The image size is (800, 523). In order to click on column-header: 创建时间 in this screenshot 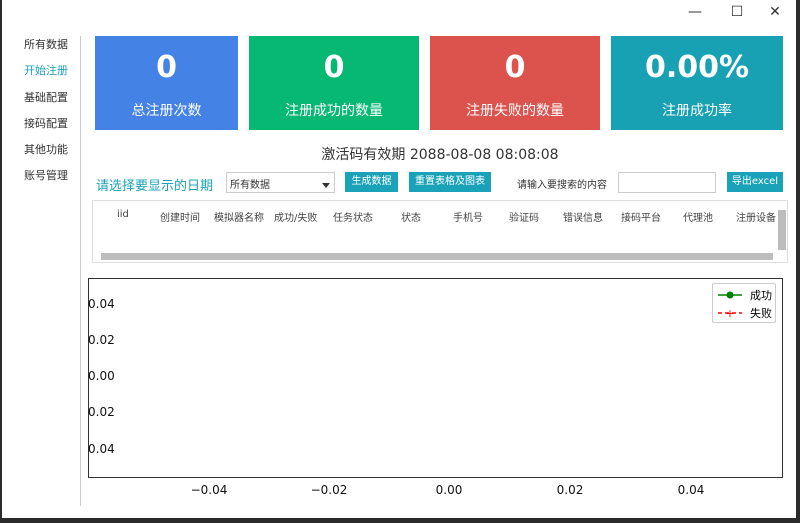, I will do `click(180, 216)`.